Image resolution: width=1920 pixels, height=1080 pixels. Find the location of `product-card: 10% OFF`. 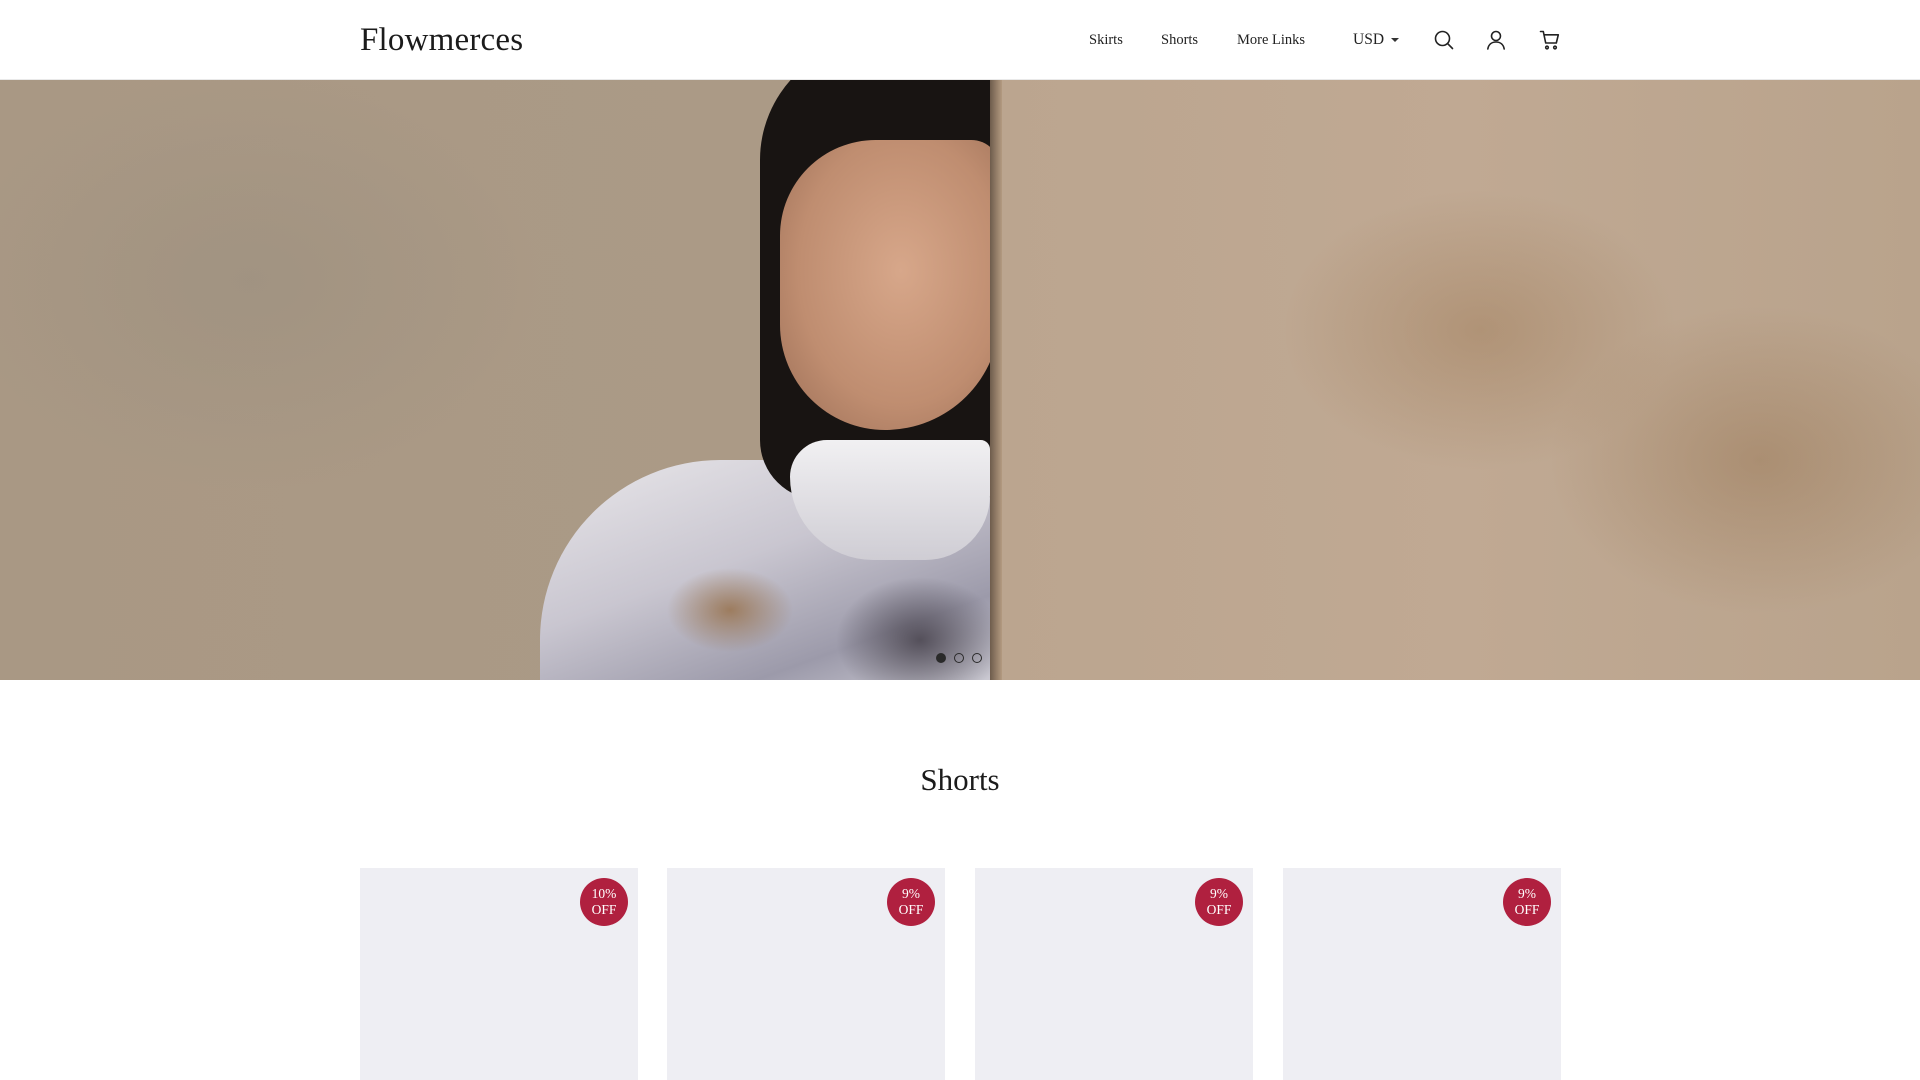

product-card: 10% OFF is located at coordinates (499, 974).